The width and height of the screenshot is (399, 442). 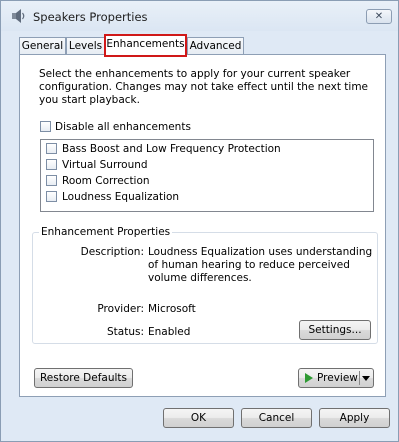 I want to click on bass-boost-checkbox, so click(x=51, y=148).